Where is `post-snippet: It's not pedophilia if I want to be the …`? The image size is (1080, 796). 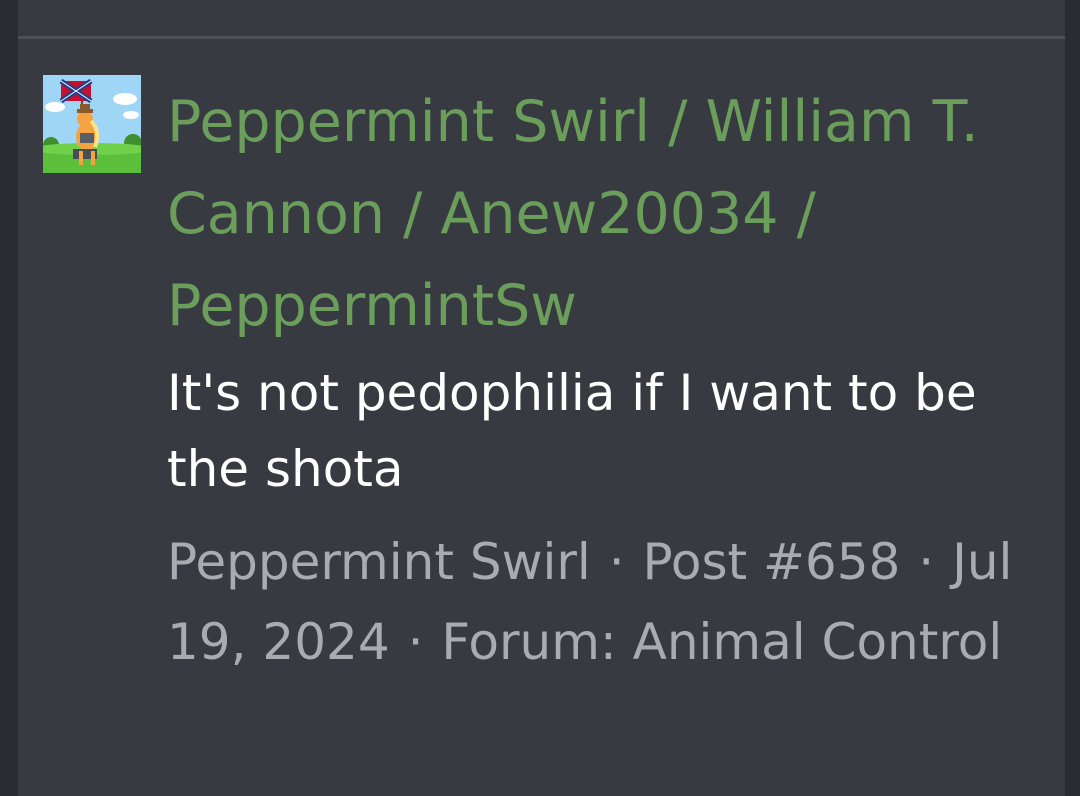
post-snippet: It's not pedophilia if I want to be the … is located at coordinates (572, 431).